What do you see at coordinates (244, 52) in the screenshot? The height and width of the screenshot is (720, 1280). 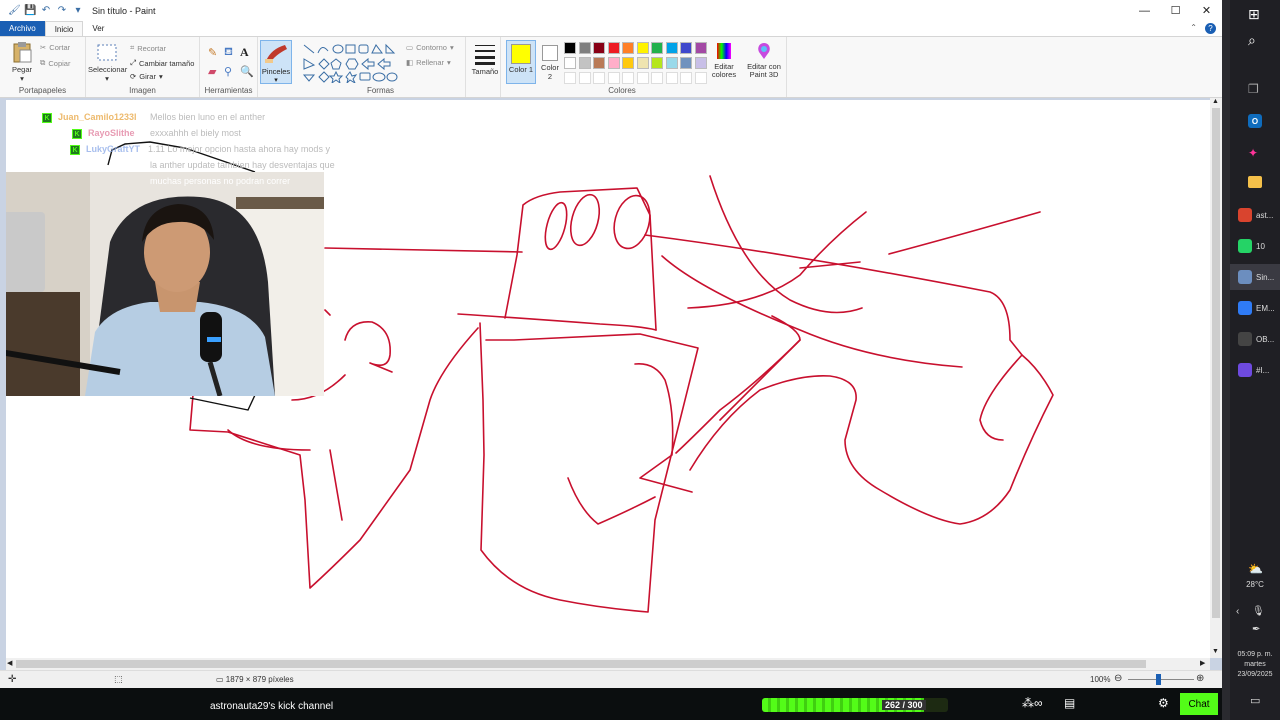 I see `text-tool-icon: A` at bounding box center [244, 52].